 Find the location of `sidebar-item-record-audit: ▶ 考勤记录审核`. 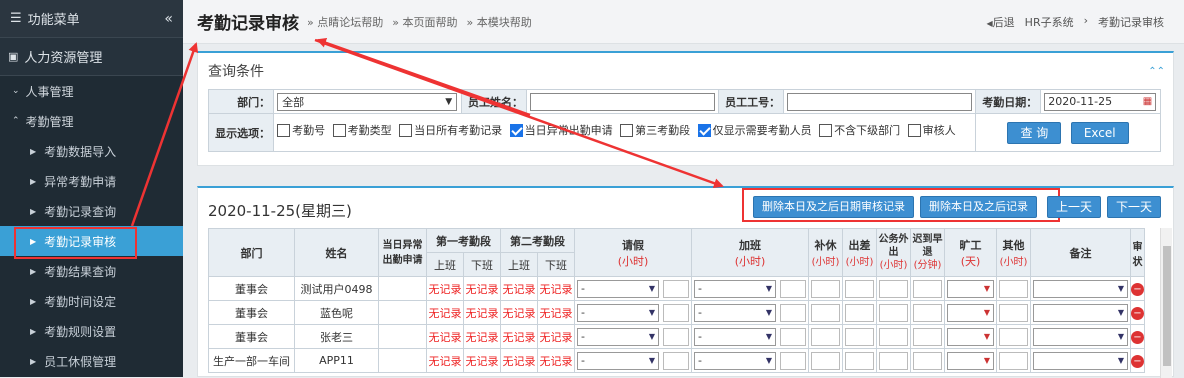

sidebar-item-record-audit: ▶ 考勤记录审核 is located at coordinates (91, 242).